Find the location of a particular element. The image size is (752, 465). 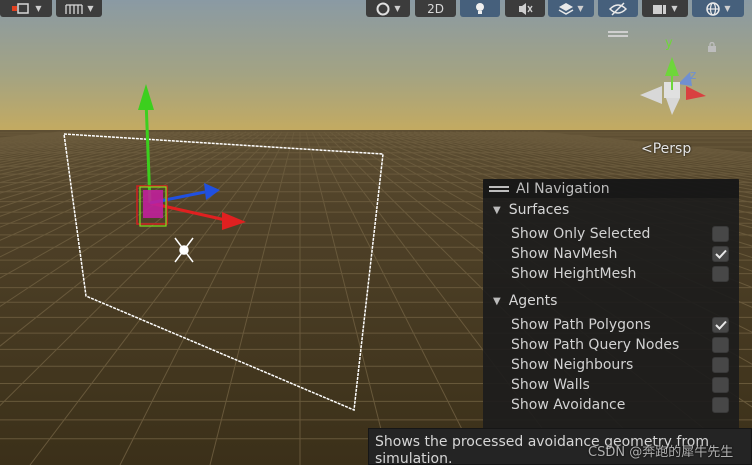

drag-handle-icon is located at coordinates (499, 189).